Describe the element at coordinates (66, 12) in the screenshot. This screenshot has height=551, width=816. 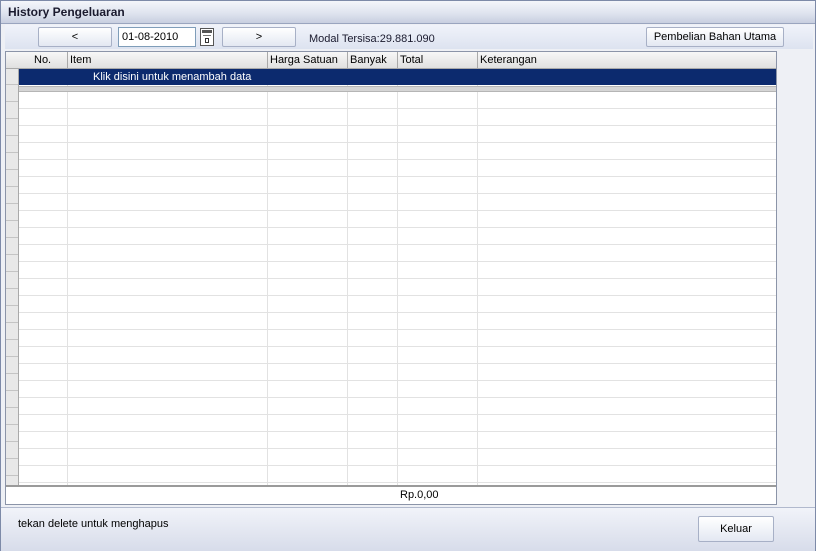
I see `window-title: History Pengeluaran` at that location.